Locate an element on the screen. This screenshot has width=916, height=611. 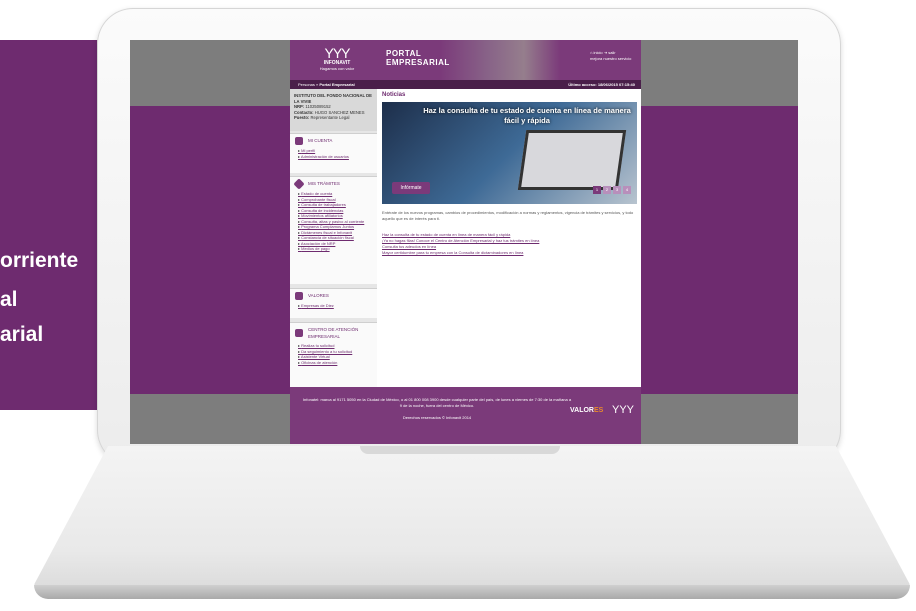
header-links: ⌂ inicio ⇥ salir mejora nuestro servicio is located at coordinates (615, 56).